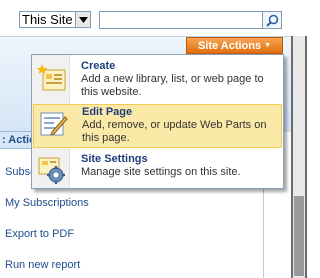 The height and width of the screenshot is (278, 320). Describe the element at coordinates (268, 45) in the screenshot. I see `chevron-down-icon: ▼` at that location.